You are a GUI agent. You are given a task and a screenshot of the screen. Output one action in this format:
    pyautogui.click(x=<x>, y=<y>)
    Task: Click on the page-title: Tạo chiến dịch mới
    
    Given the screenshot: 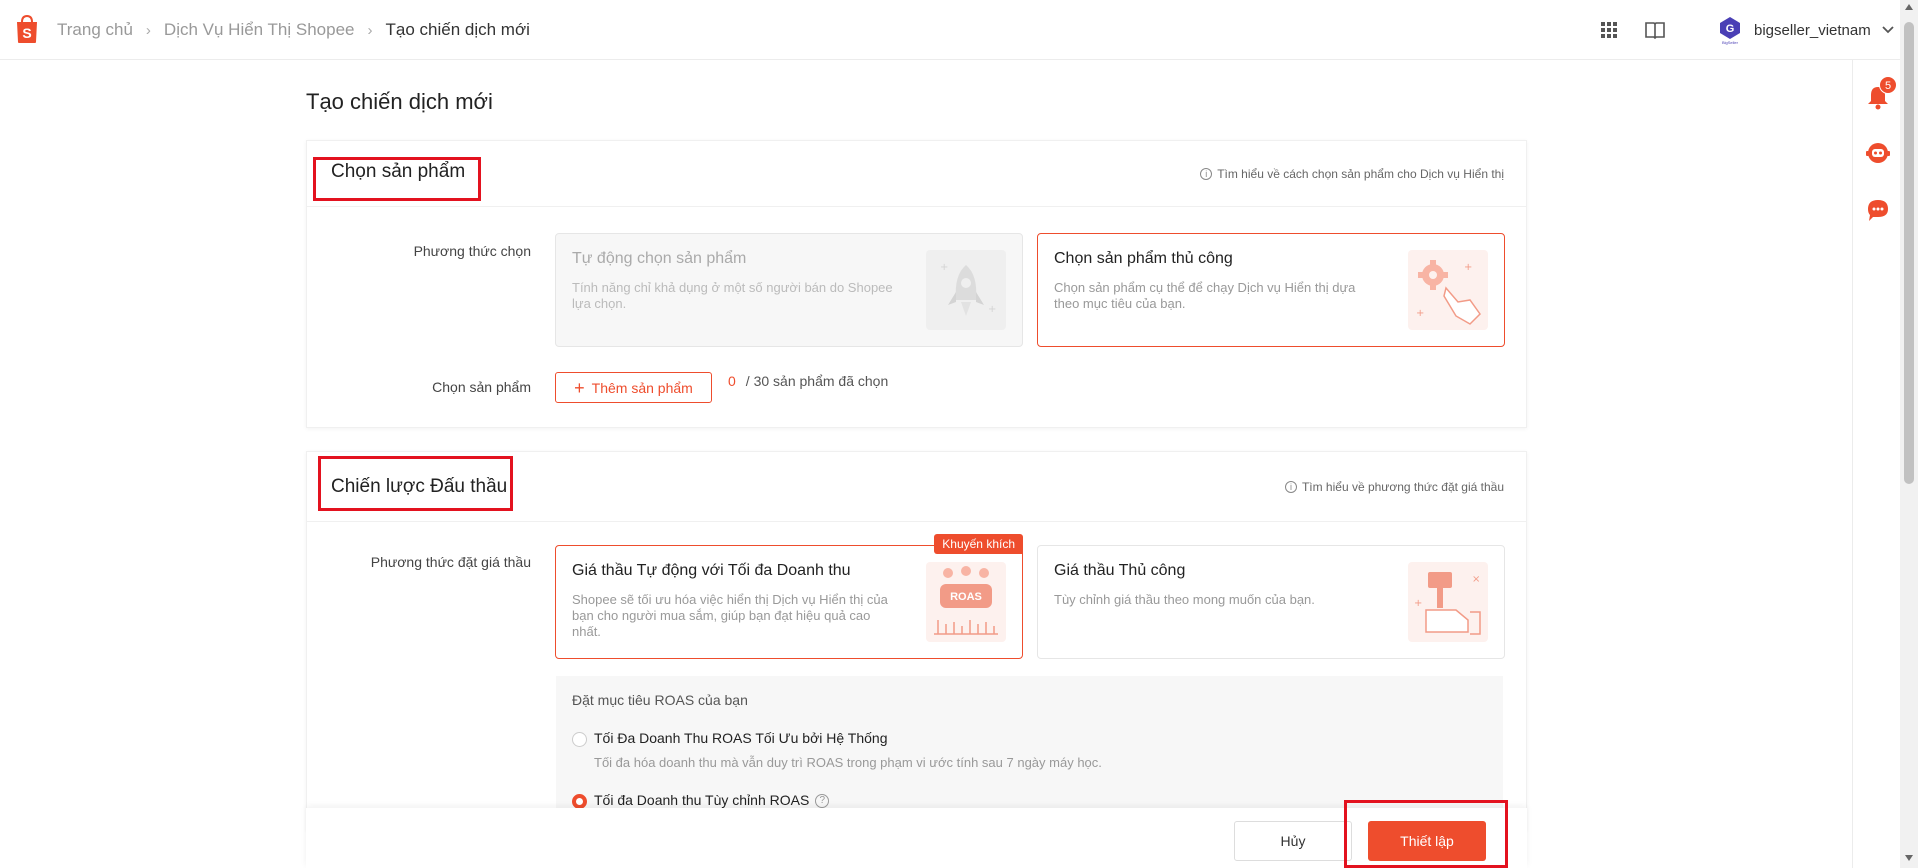 What is the action you would take?
    pyautogui.click(x=399, y=101)
    